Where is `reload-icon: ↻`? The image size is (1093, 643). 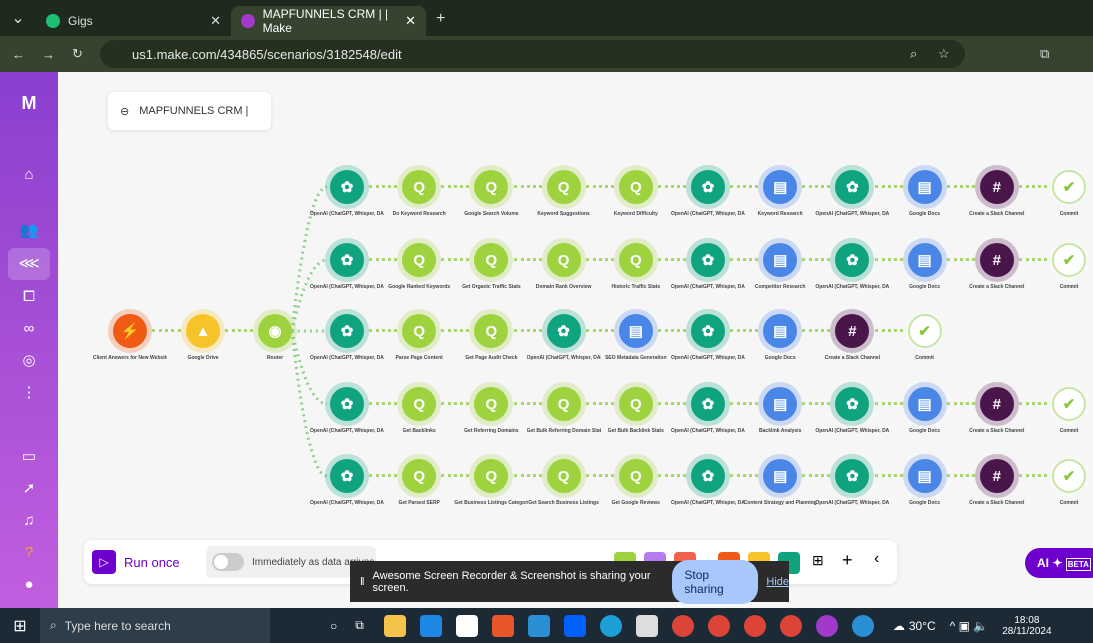
reload-icon: ↻ is located at coordinates (77, 54).